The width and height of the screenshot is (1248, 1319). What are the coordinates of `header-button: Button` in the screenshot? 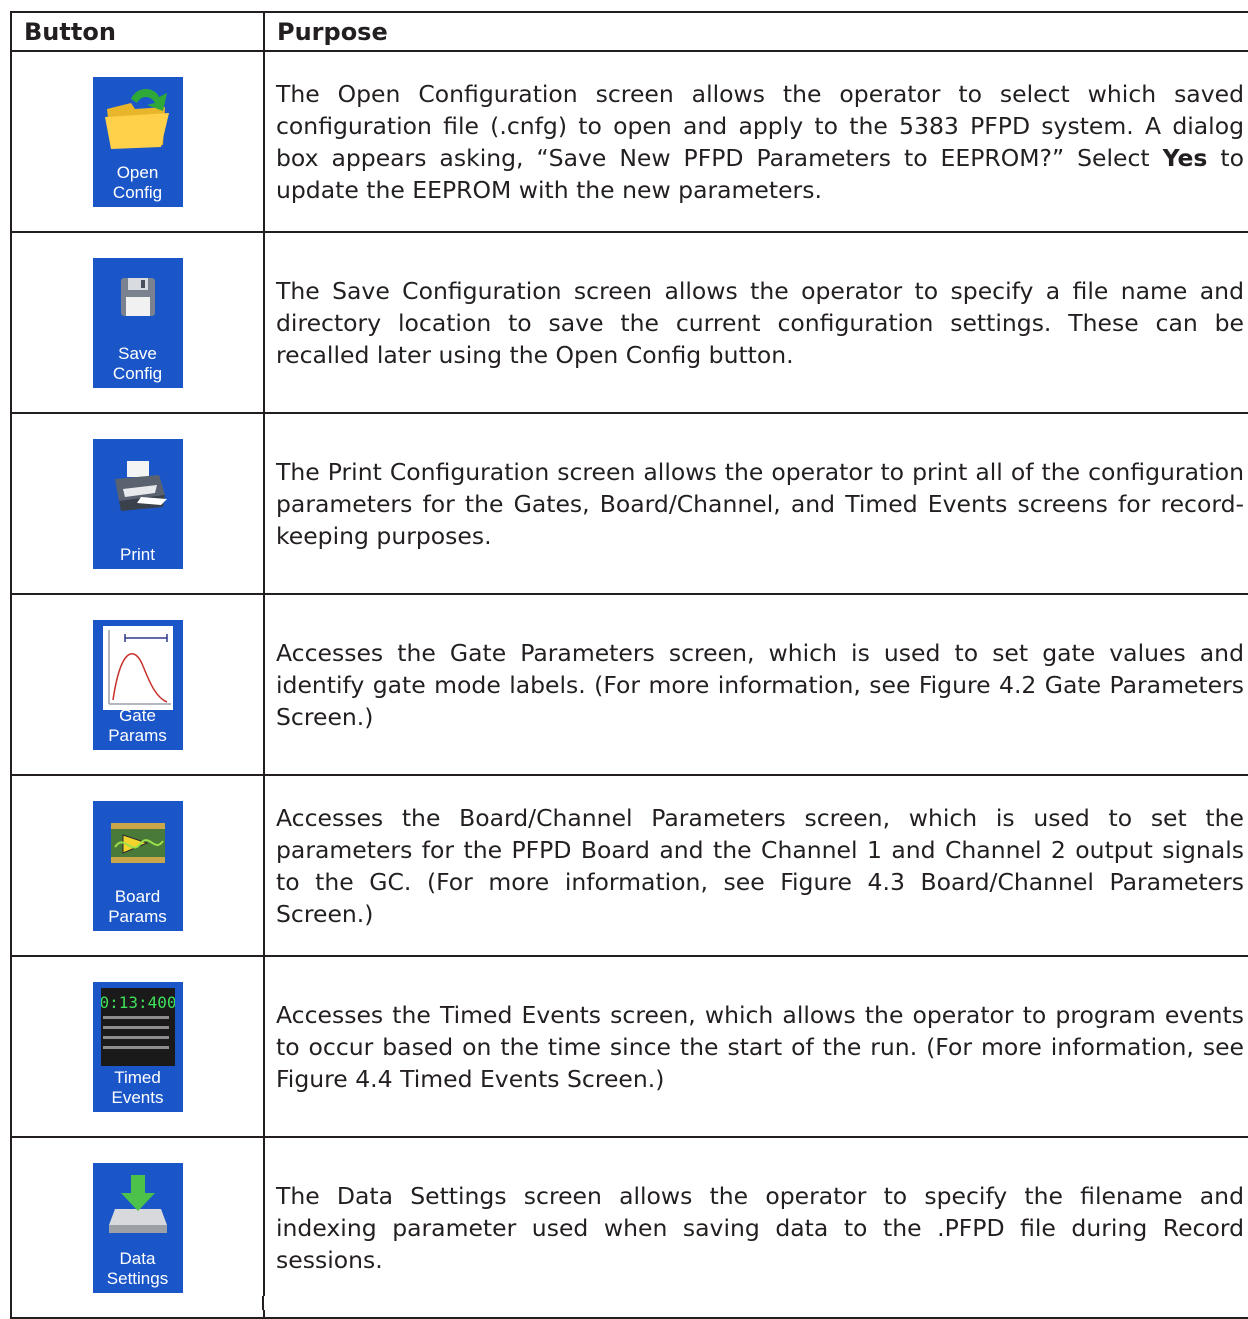 It's located at (137, 31).